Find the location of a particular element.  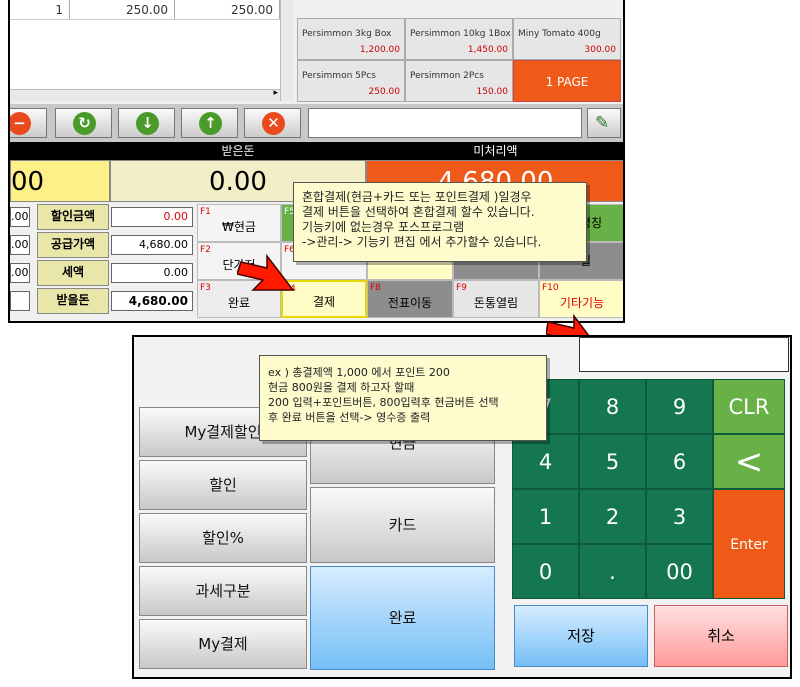

grid-cell: 1 is located at coordinates (40, 9).